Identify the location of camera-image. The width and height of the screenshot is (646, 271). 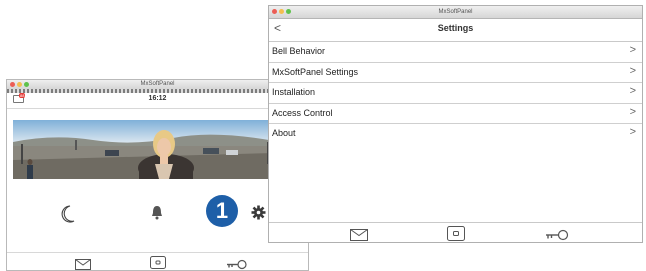
(144, 149).